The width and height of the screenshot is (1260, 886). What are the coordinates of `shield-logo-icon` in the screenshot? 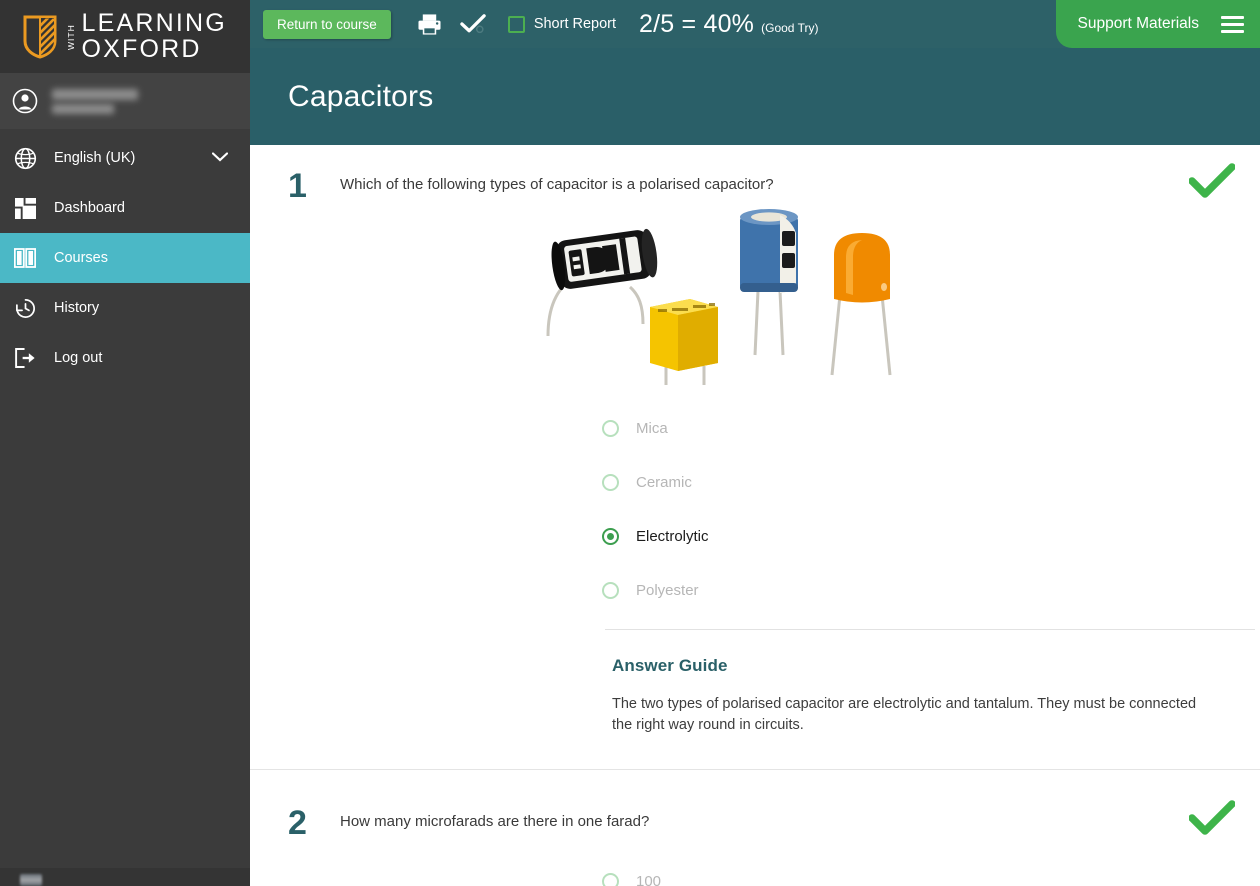 It's located at (40, 37).